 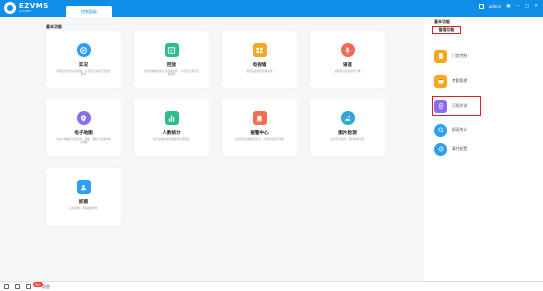 I want to click on camera-icon, so click(x=83, y=50).